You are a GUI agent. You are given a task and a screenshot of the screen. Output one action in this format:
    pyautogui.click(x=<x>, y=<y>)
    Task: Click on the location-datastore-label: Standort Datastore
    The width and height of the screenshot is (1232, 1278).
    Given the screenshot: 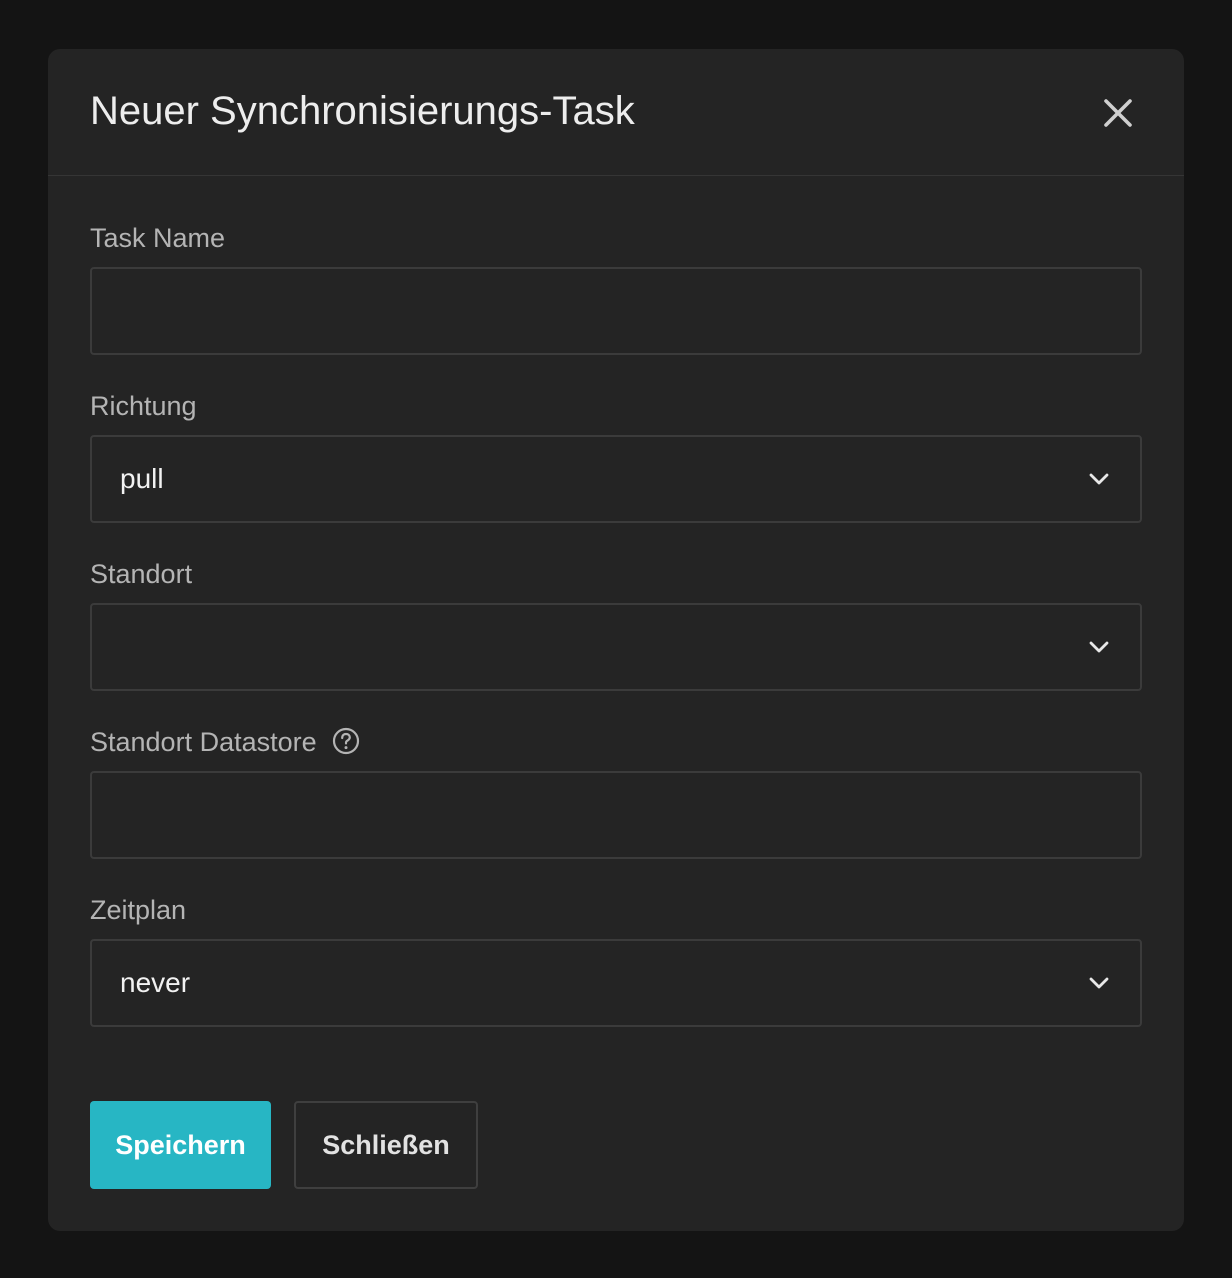 What is the action you would take?
    pyautogui.click(x=225, y=742)
    